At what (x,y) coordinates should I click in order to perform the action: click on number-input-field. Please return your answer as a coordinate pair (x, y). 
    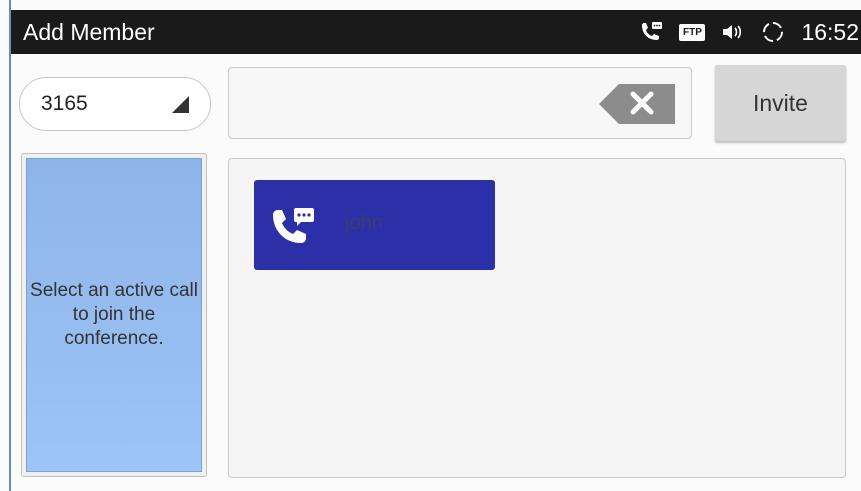
    Looking at the image, I should click on (460, 103).